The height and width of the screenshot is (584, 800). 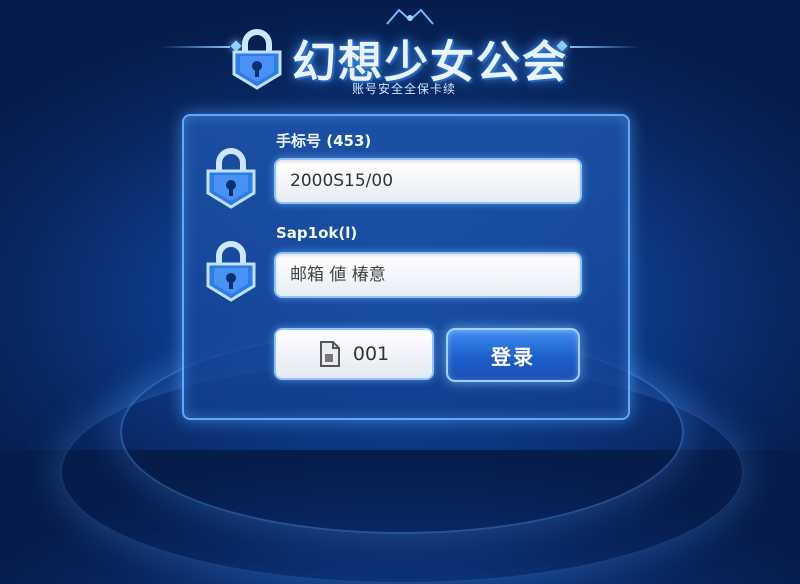 I want to click on password-field-label: Sap1ok(l), so click(x=317, y=233).